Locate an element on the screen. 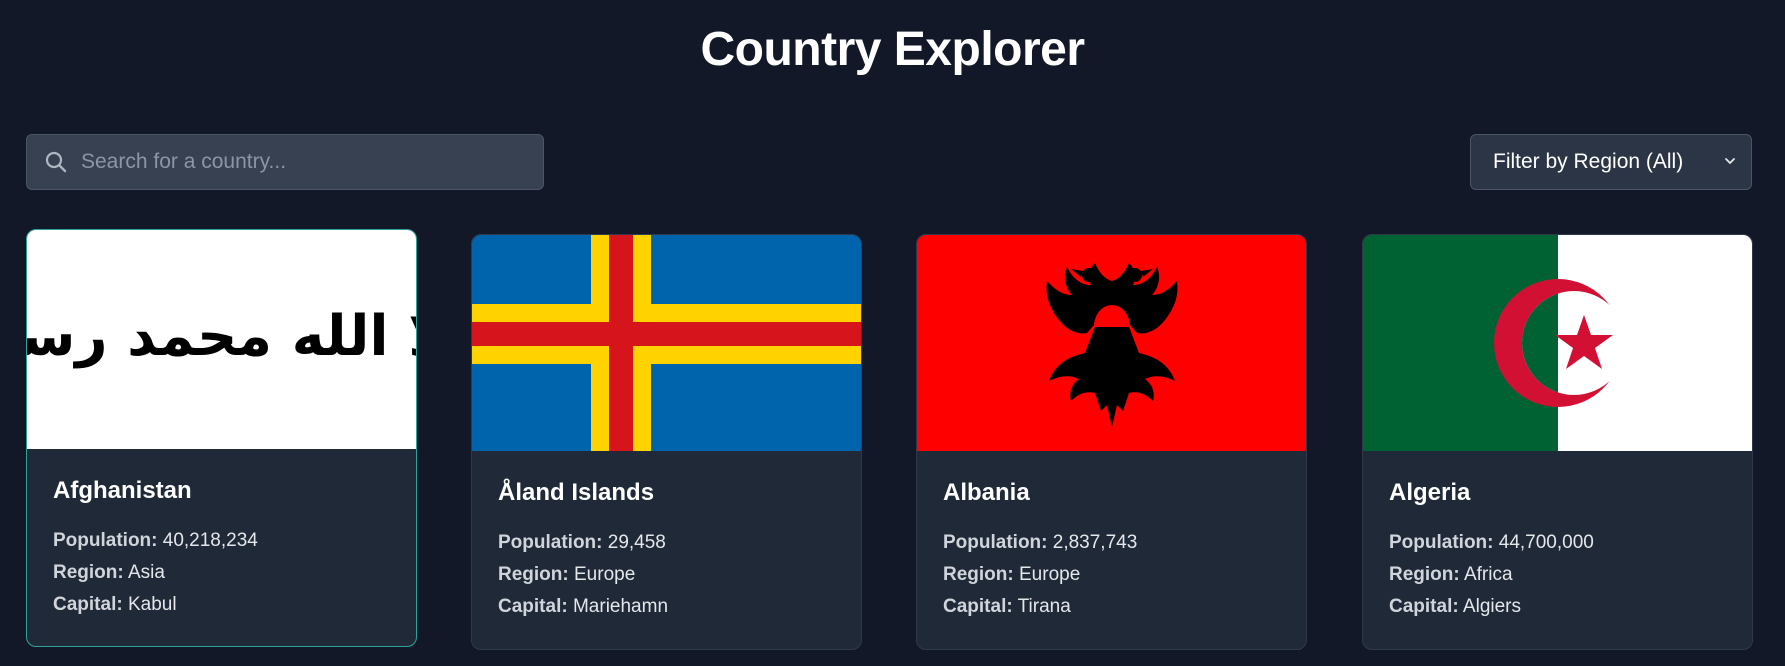  afghanistan-flag: لا إله إلا الله محمد رسول الله is located at coordinates (221, 339).